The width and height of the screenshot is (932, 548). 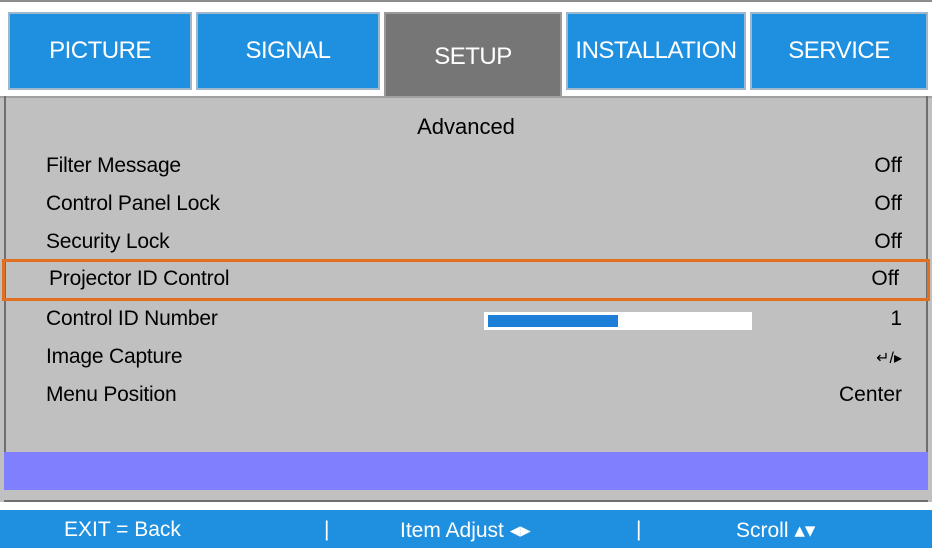 What do you see at coordinates (111, 394) in the screenshot?
I see `menu-row-label: Menu Position` at bounding box center [111, 394].